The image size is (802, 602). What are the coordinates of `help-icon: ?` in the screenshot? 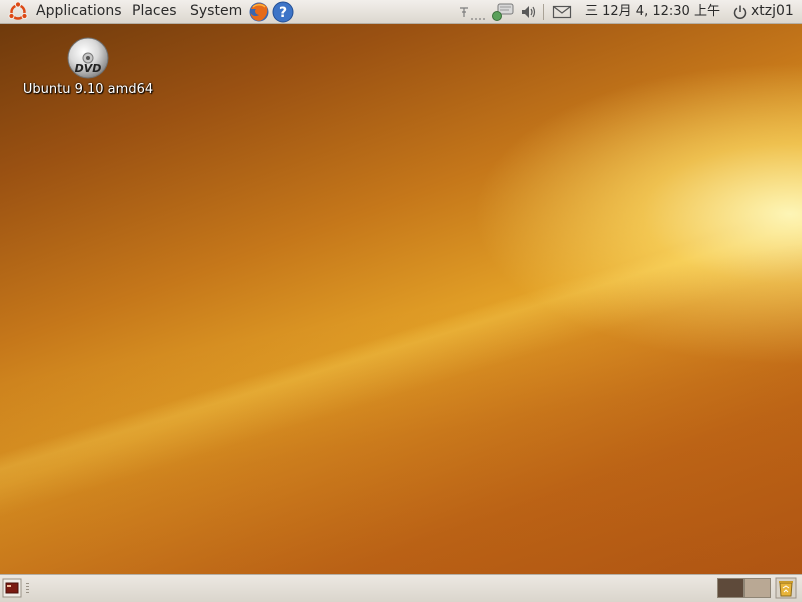 It's located at (283, 12).